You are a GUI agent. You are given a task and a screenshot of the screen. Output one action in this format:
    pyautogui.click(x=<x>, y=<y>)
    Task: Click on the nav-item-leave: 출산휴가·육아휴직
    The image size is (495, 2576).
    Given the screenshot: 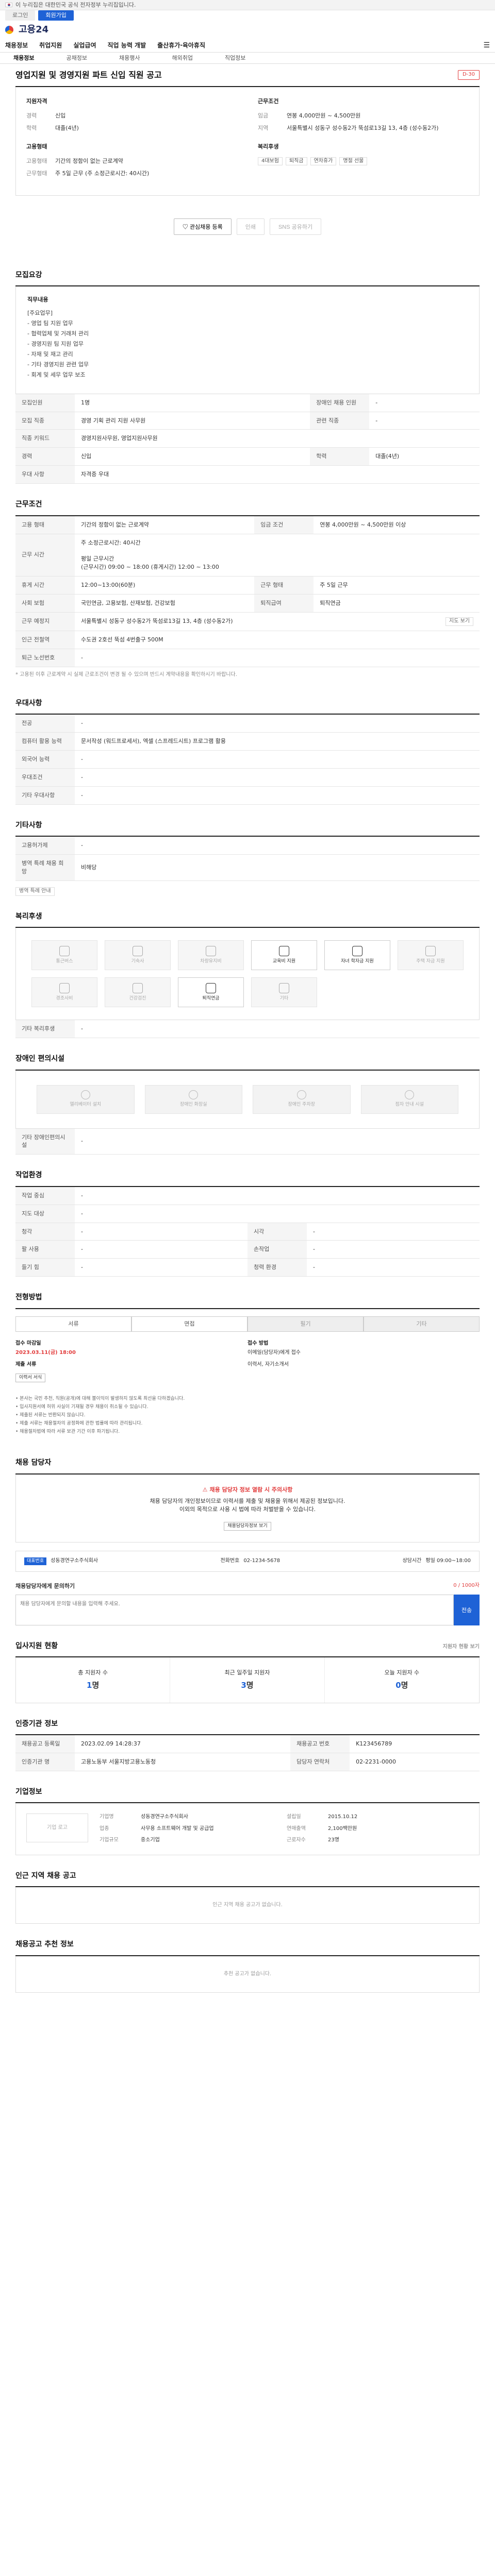 What is the action you would take?
    pyautogui.click(x=181, y=45)
    